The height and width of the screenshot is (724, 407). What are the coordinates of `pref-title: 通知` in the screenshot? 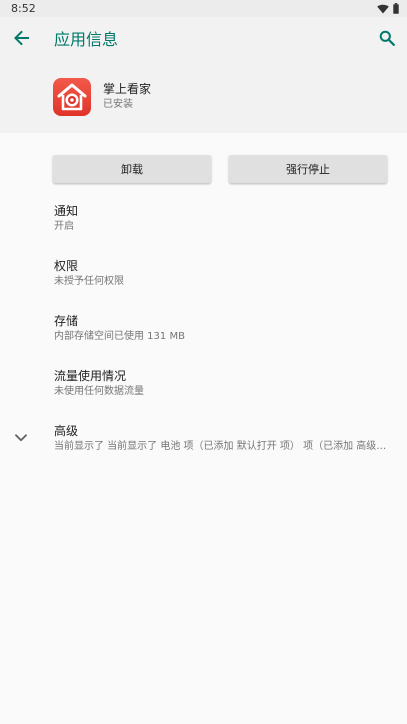 It's located at (66, 211).